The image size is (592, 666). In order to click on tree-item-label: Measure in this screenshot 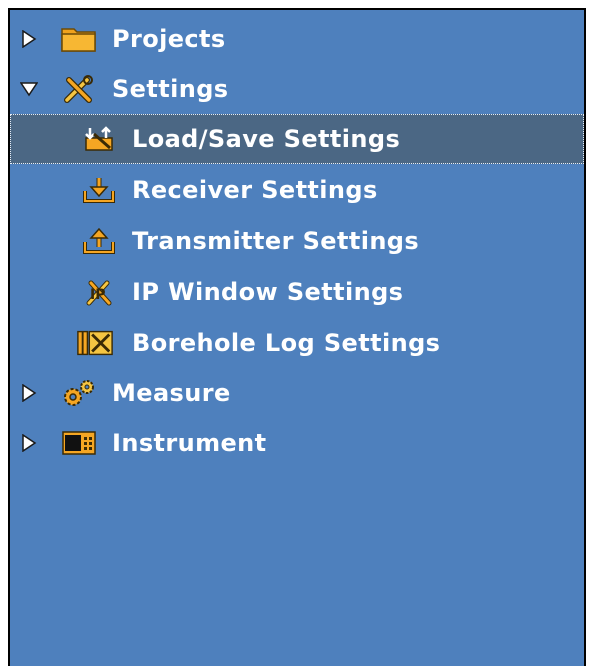, I will do `click(171, 393)`.